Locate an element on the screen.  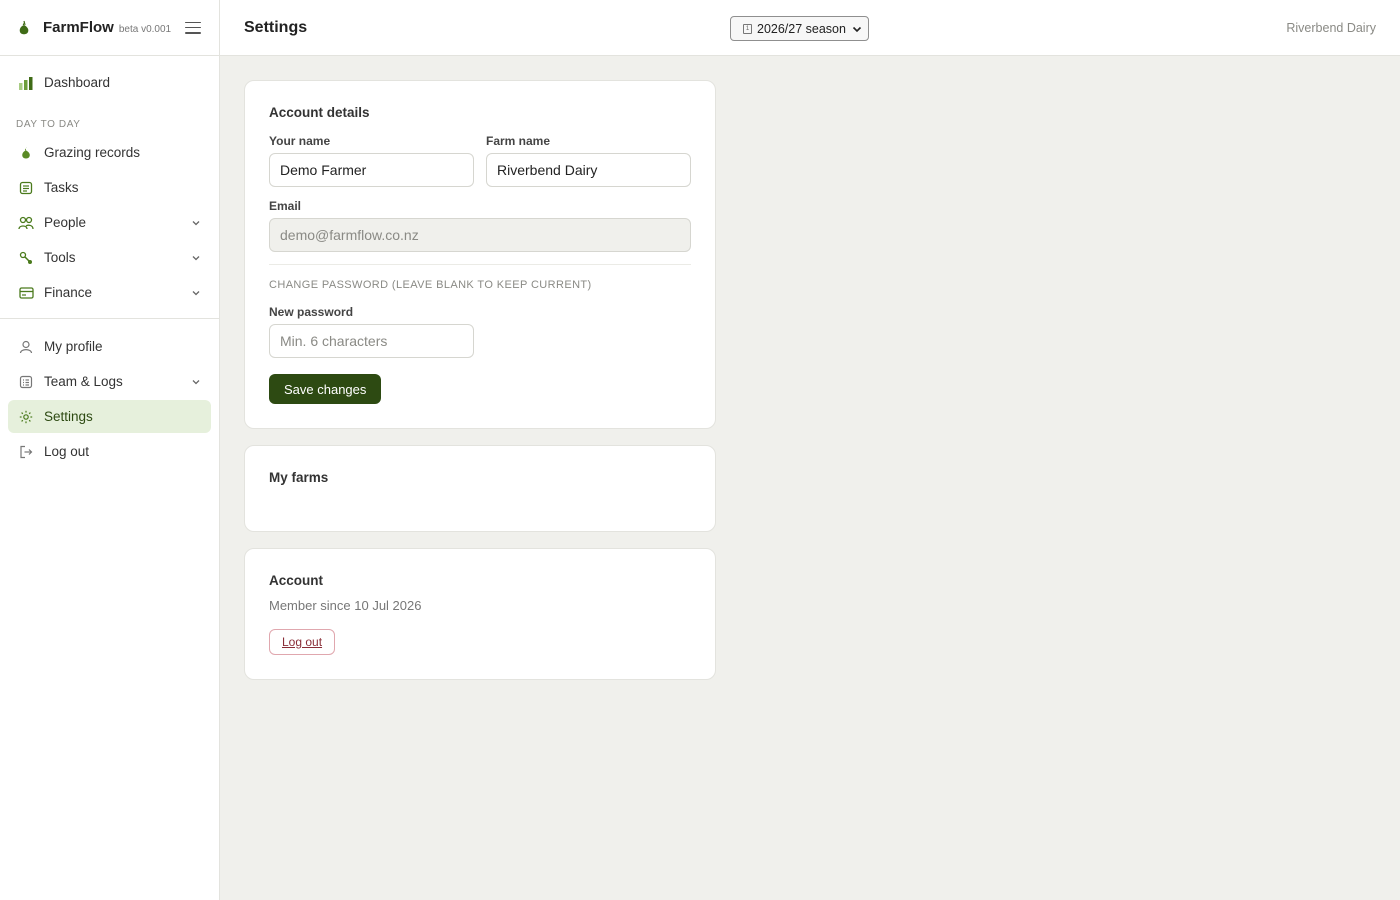
card-title: Account details is located at coordinates (319, 112).